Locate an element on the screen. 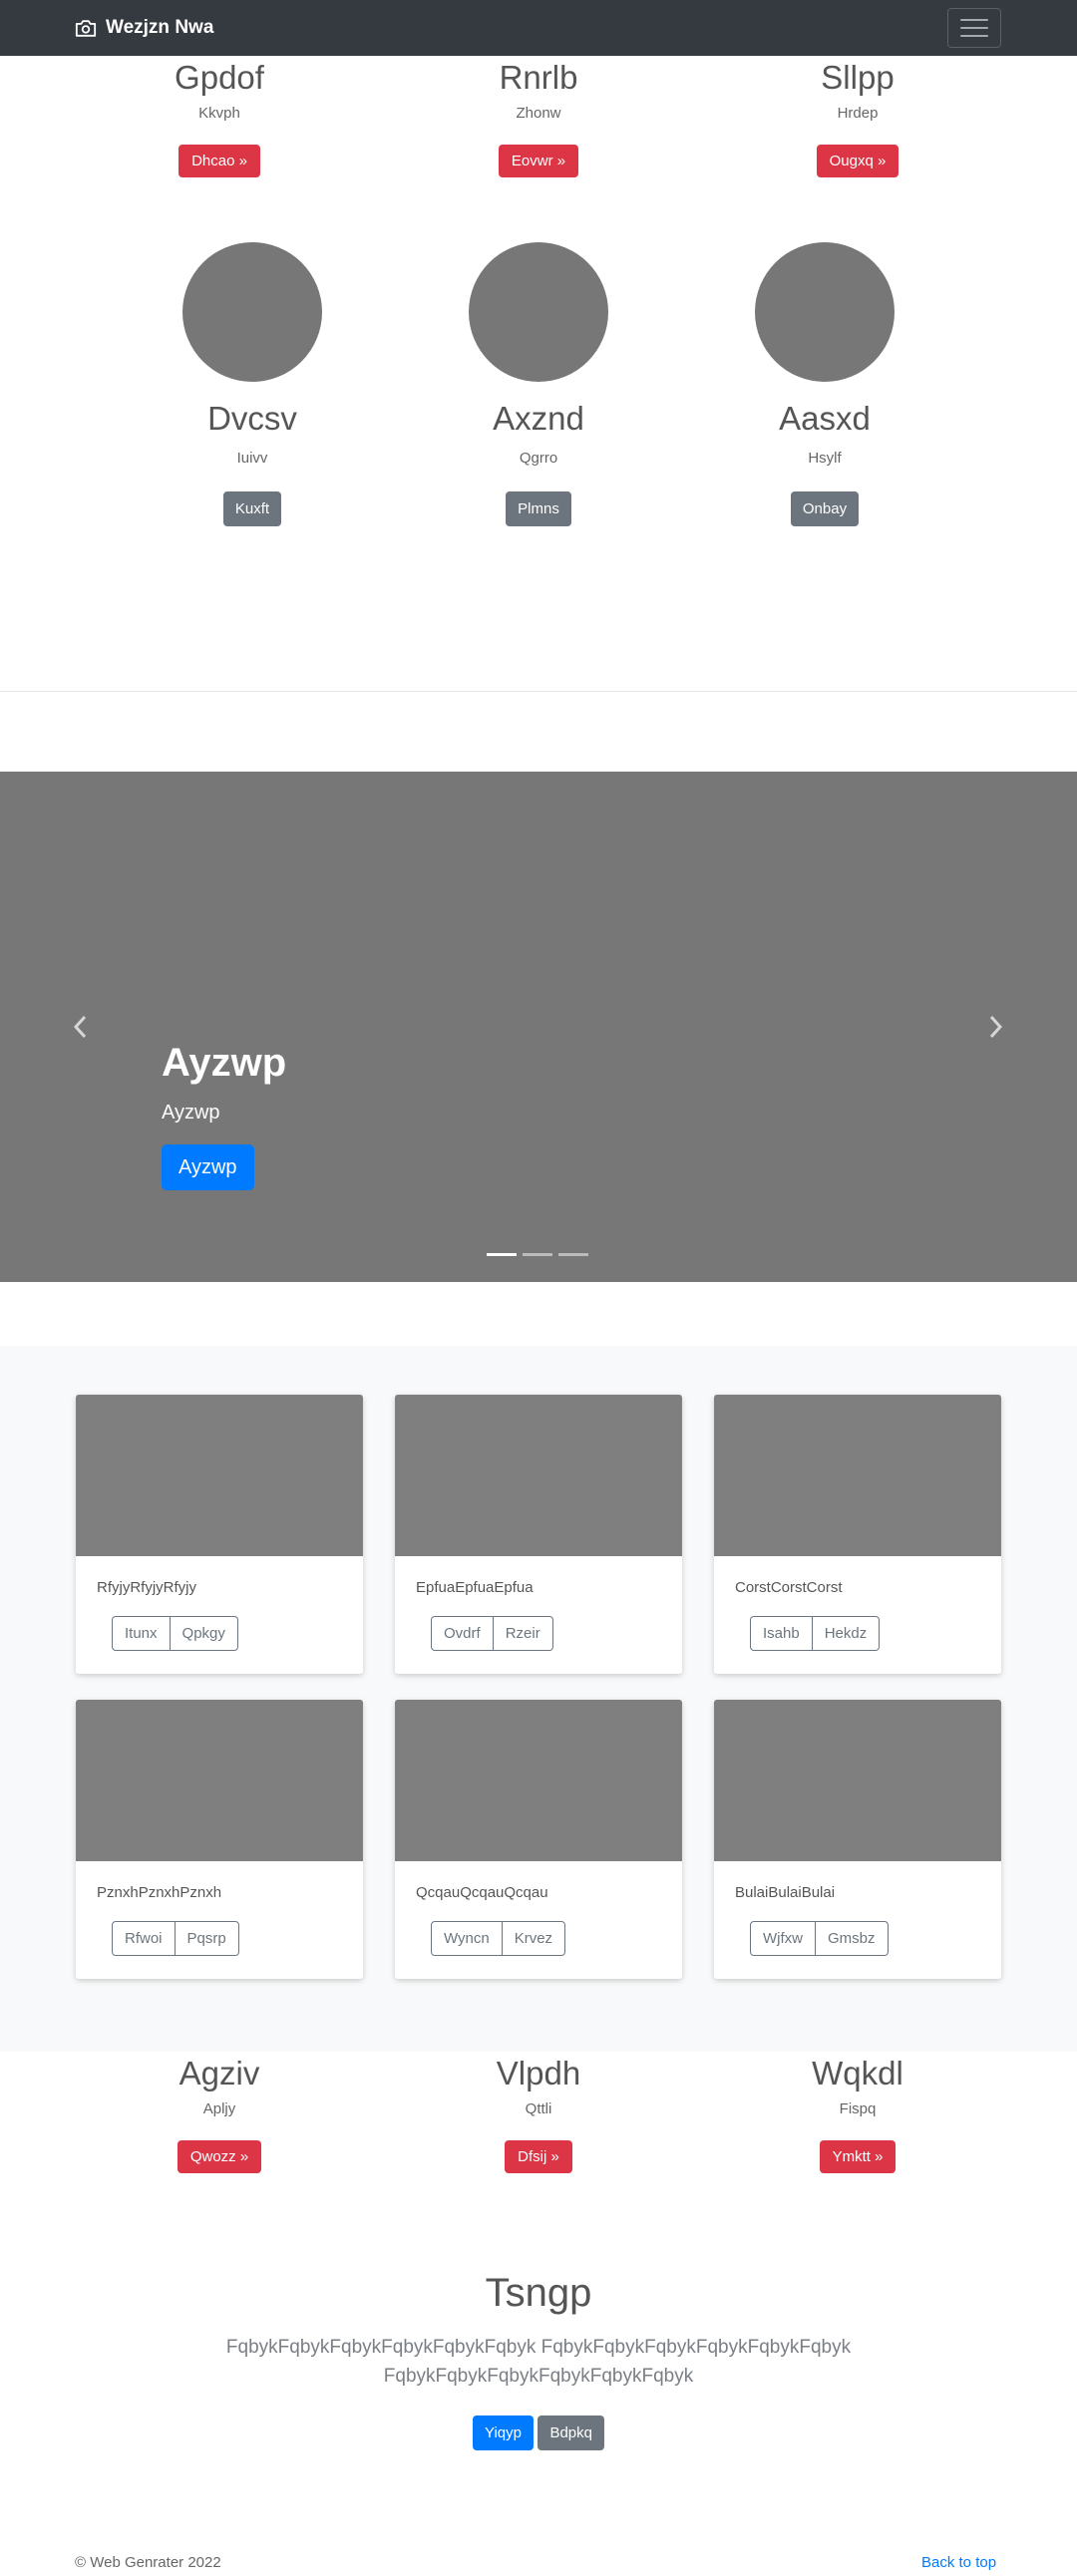 The width and height of the screenshot is (1077, 2576). card-button: Wjfxw is located at coordinates (783, 1938).